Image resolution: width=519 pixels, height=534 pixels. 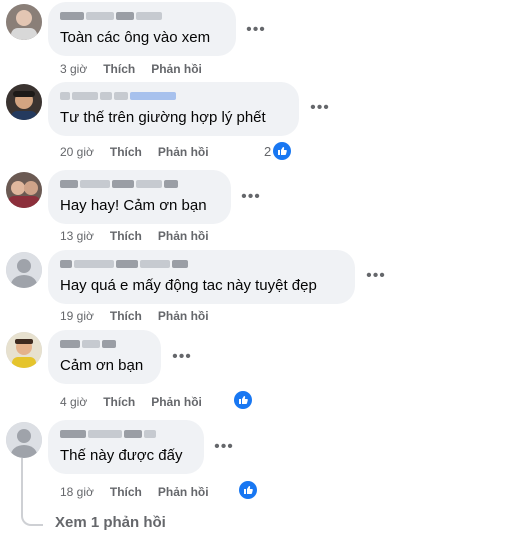 I want to click on reply-thread-line, so click(x=32, y=492).